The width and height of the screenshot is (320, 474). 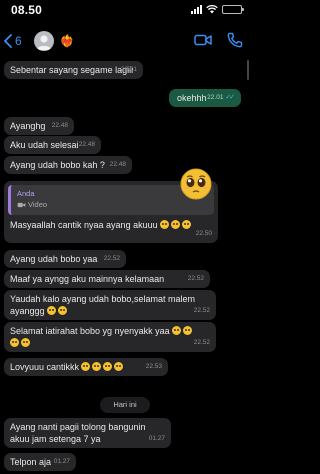 What do you see at coordinates (45, 367) in the screenshot?
I see `message-text: Lovyuuu cantikkk` at bounding box center [45, 367].